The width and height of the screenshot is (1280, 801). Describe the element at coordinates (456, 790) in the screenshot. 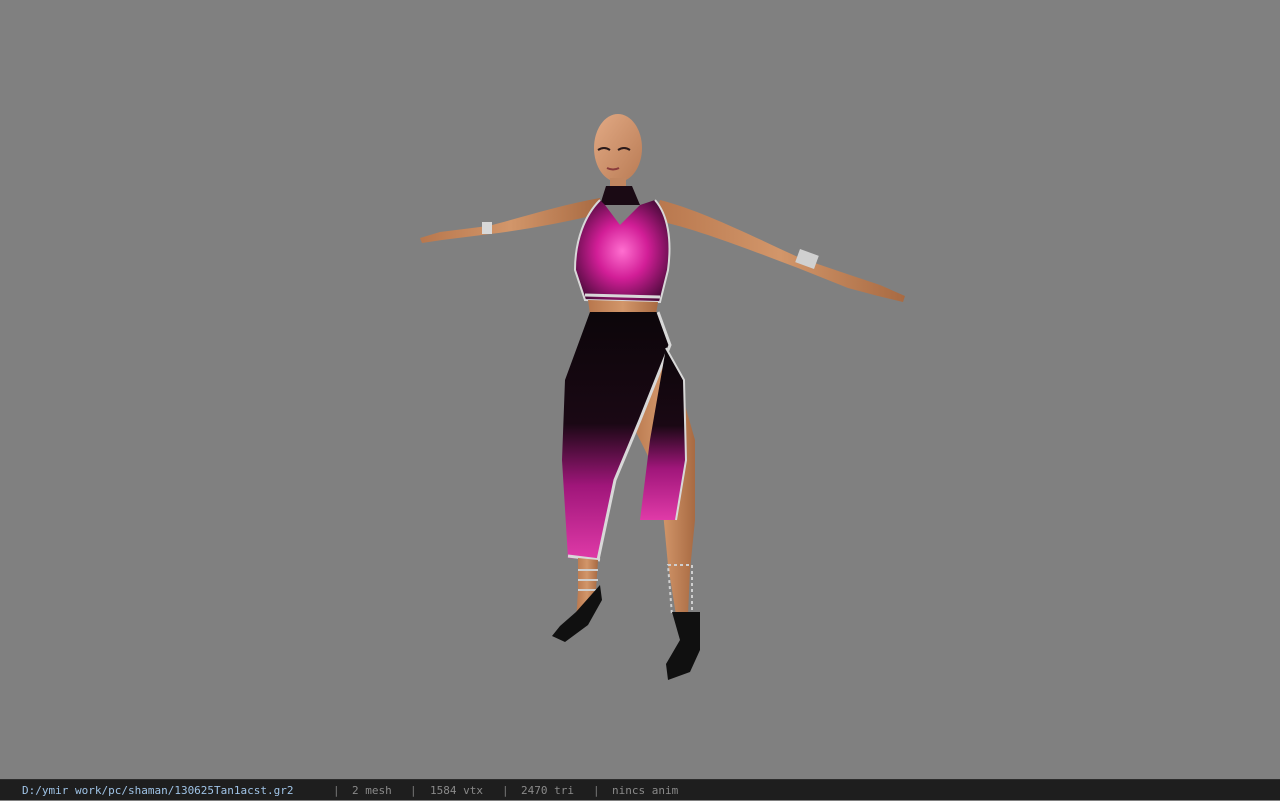

I see `vertex-count: 1584 vtx` at that location.